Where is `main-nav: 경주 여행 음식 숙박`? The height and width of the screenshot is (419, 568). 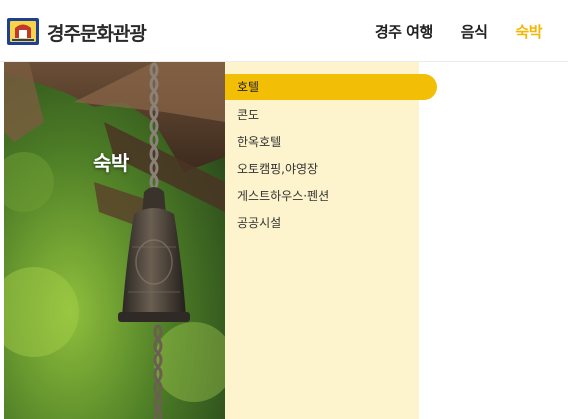 main-nav: 경주 여행 음식 숙박 is located at coordinates (471, 31).